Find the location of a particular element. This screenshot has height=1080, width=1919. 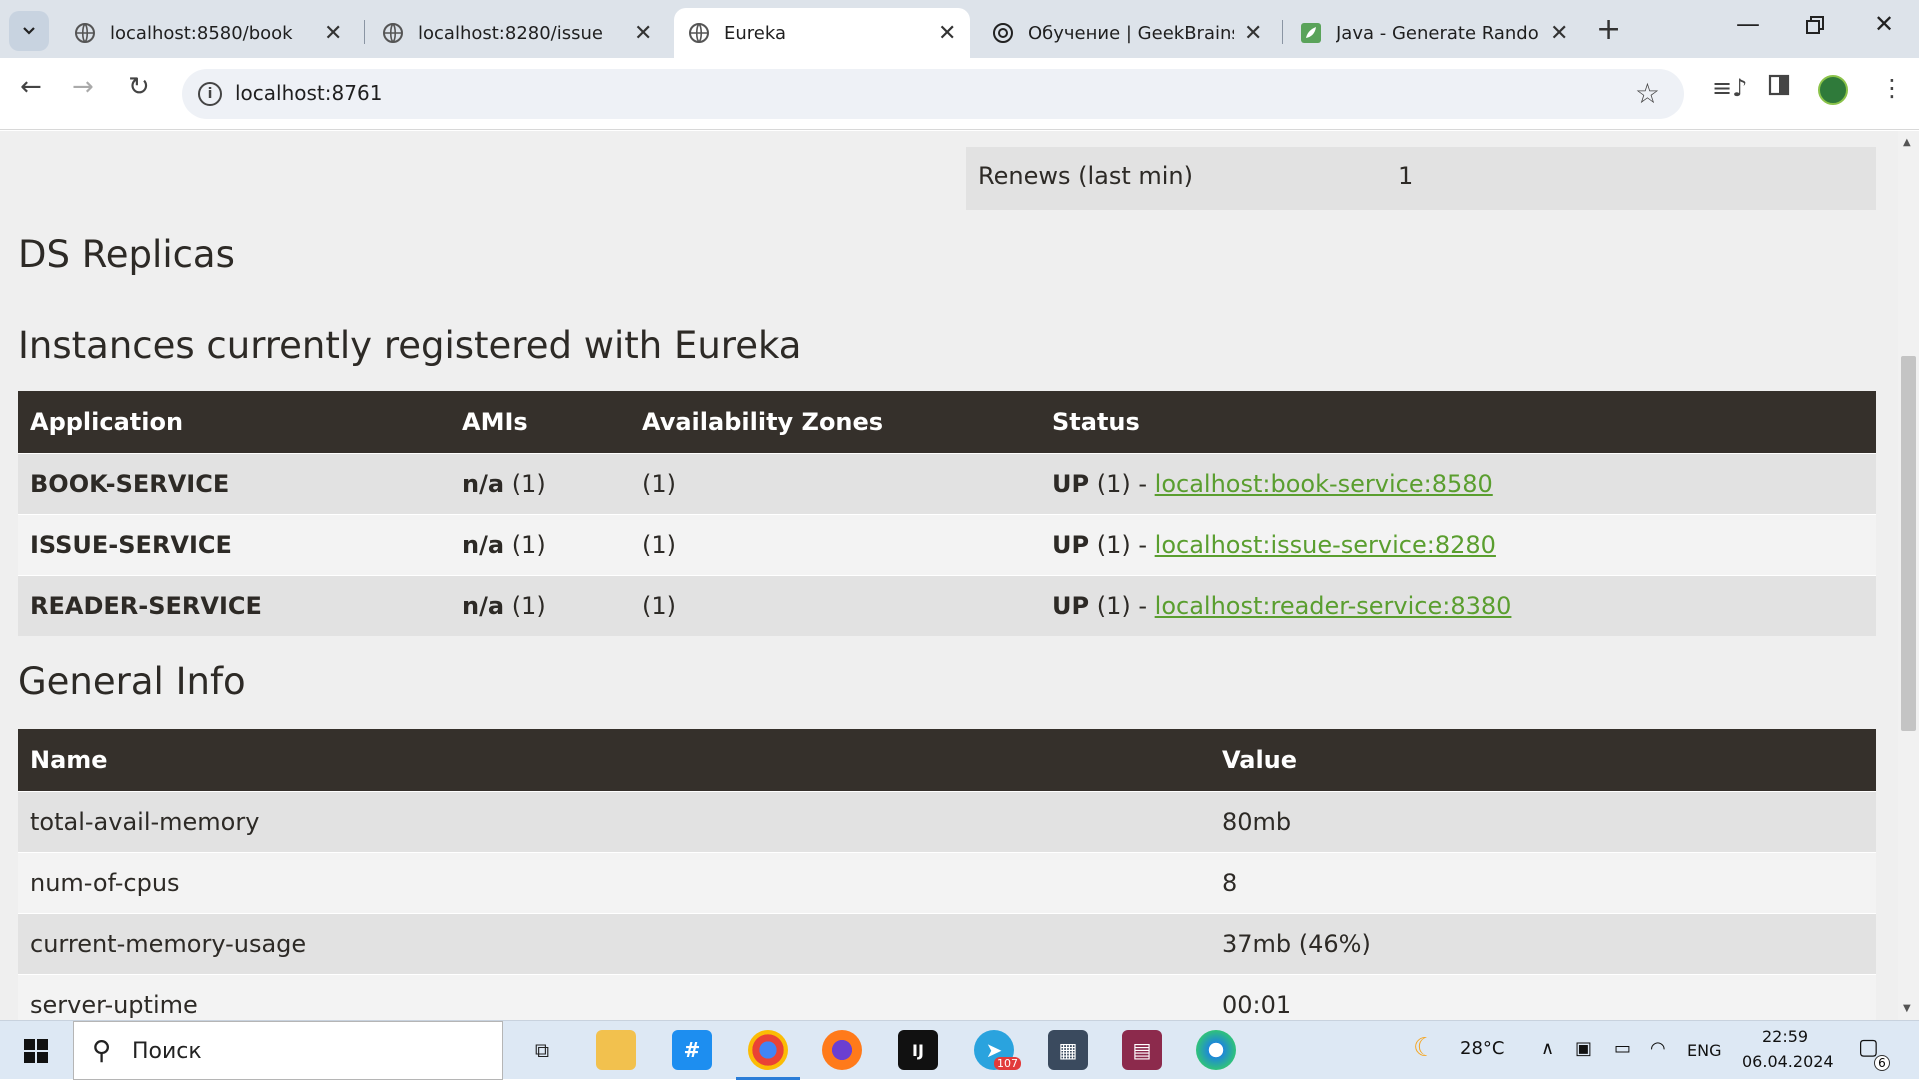

column-header: Name is located at coordinates (614, 760).